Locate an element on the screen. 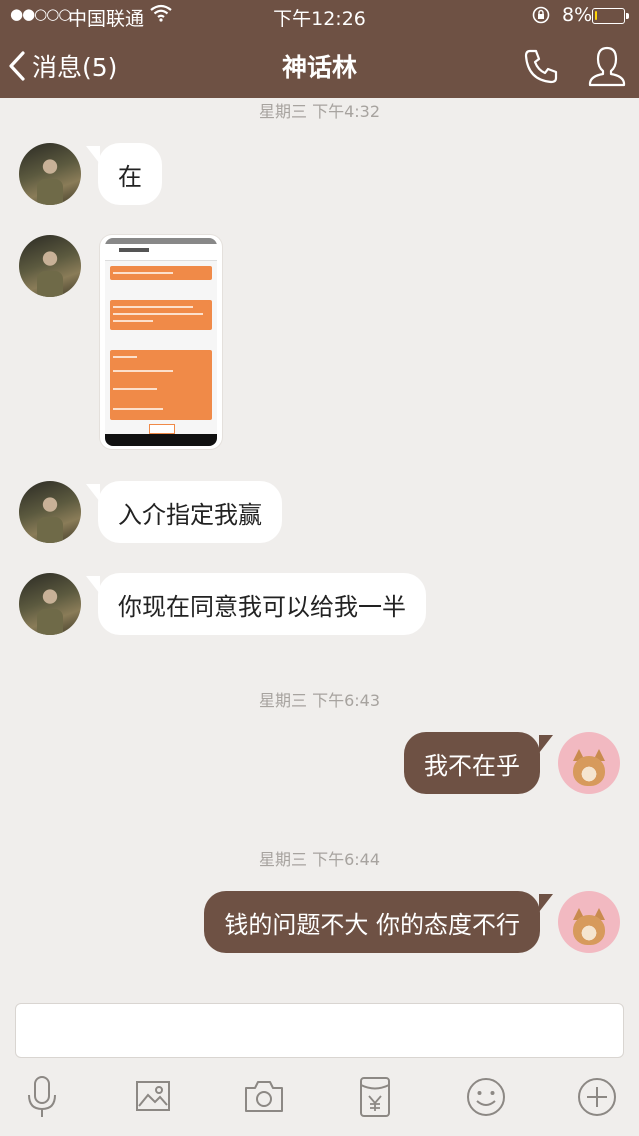 This screenshot has height=1136, width=639. message-bubble-incoming: 你现在同意我可以给我一半 is located at coordinates (262, 604).